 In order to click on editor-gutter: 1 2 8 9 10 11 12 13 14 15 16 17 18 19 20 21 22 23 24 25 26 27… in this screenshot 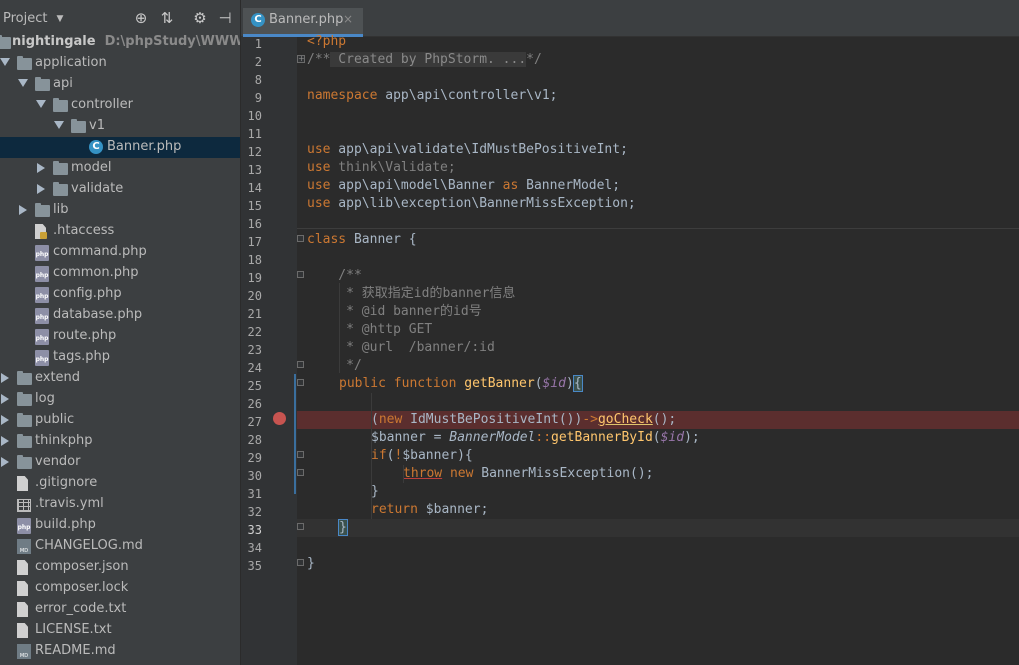, I will do `click(269, 351)`.